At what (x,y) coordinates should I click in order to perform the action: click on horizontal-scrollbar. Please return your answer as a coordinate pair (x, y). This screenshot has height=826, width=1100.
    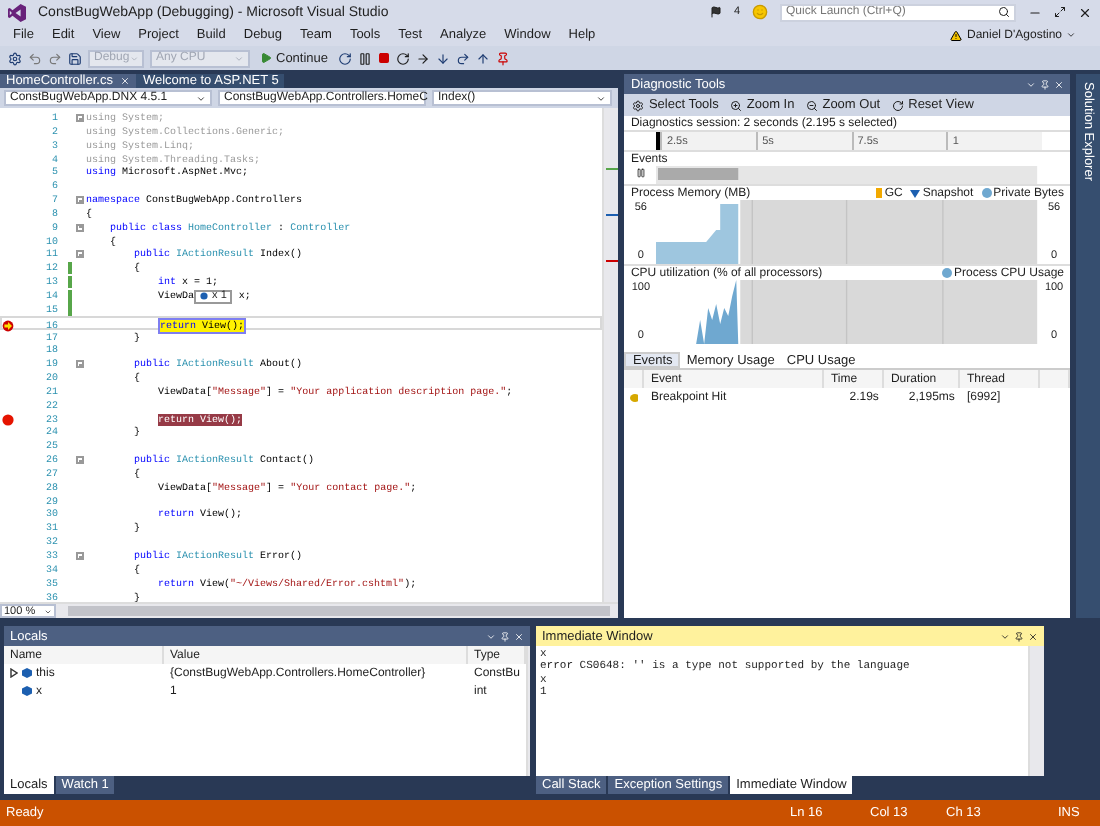
    Looking at the image, I should click on (339, 611).